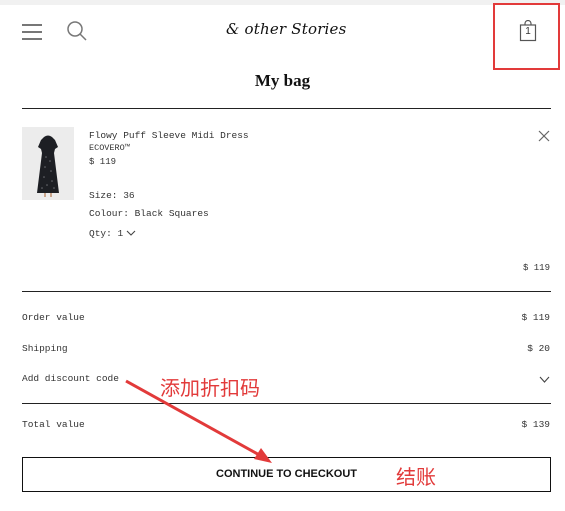  Describe the element at coordinates (106, 233) in the screenshot. I see `quantity-label: Qty: 1` at that location.